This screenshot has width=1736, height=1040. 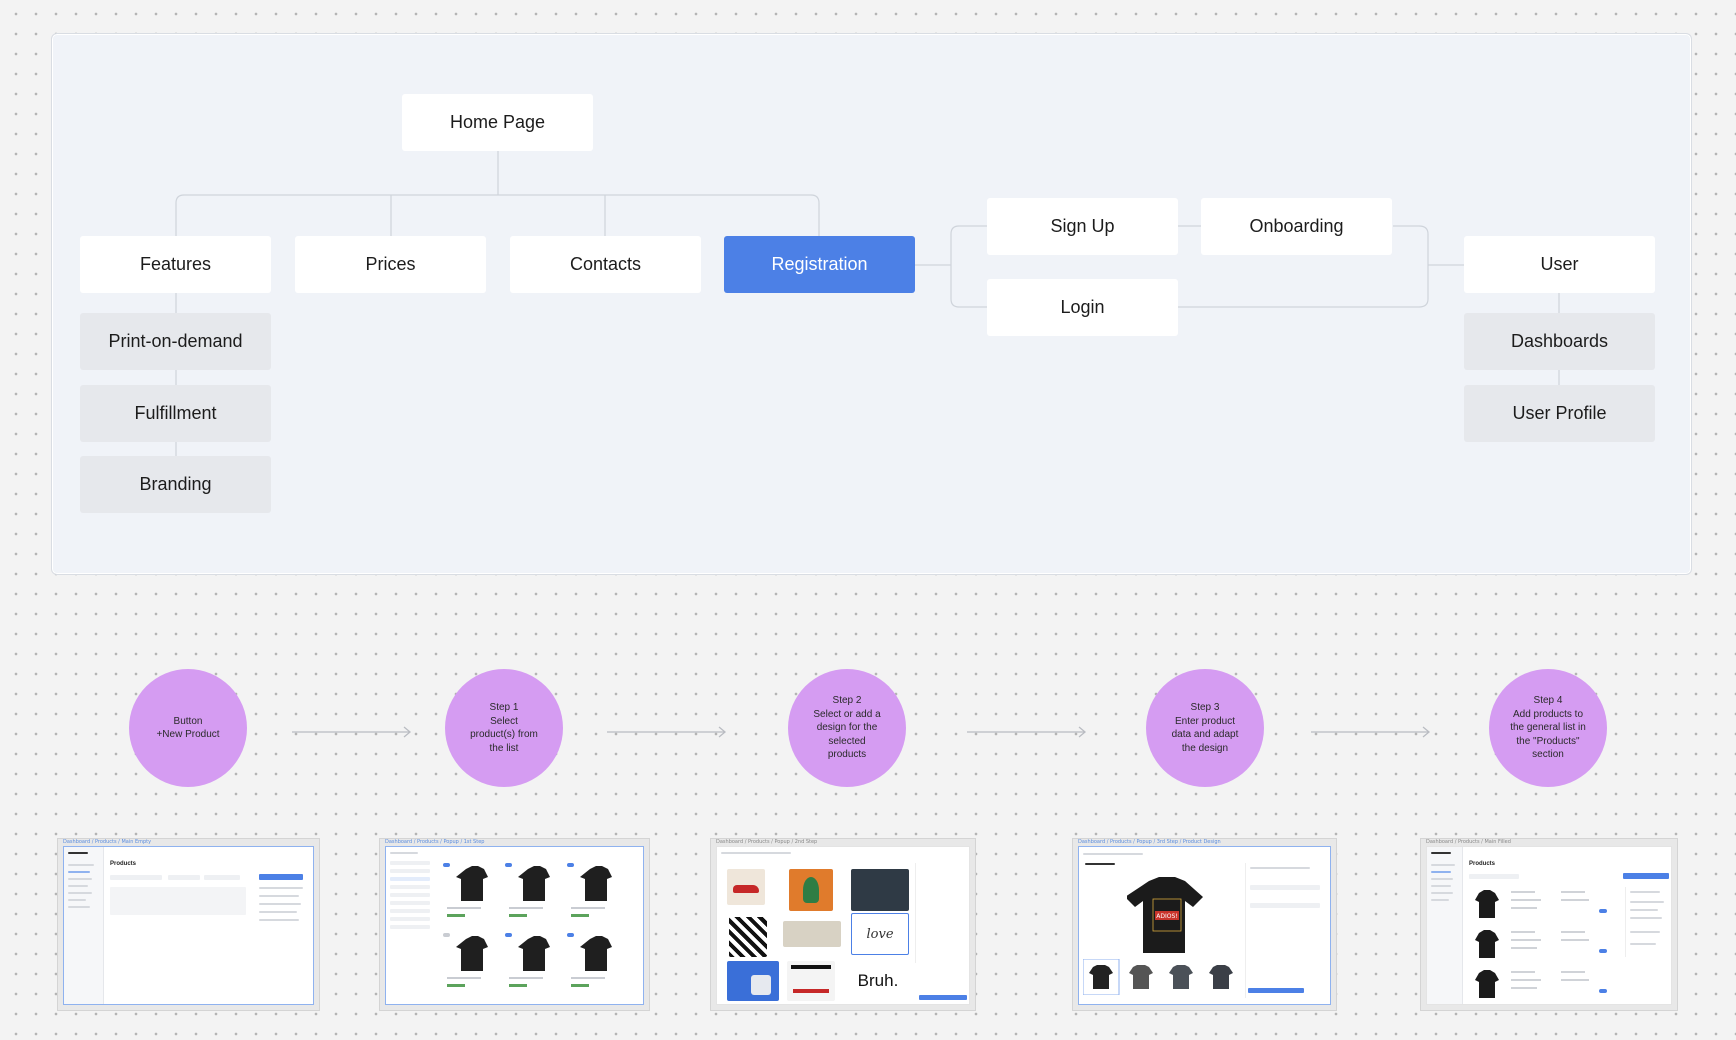 What do you see at coordinates (504, 728) in the screenshot?
I see `flow-step-1: Step 1 Select product(s) from the list` at bounding box center [504, 728].